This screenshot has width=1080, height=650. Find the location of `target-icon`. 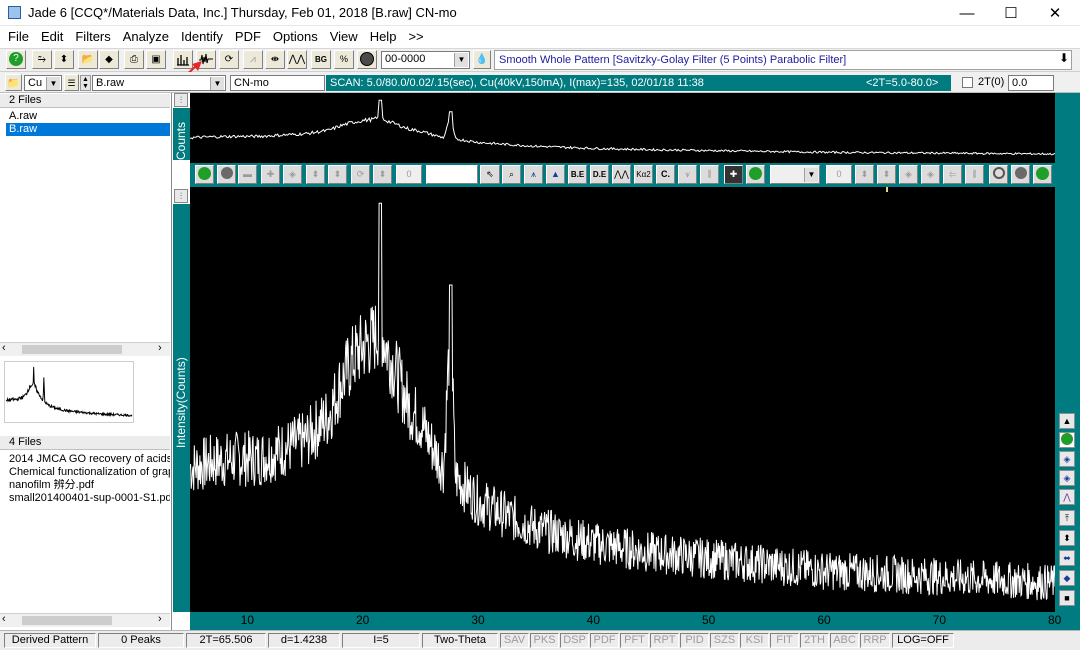

target-icon is located at coordinates (998, 174).